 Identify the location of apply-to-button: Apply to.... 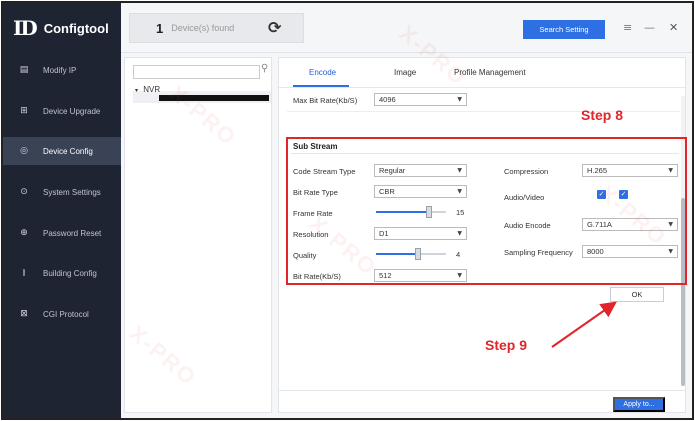
(639, 404).